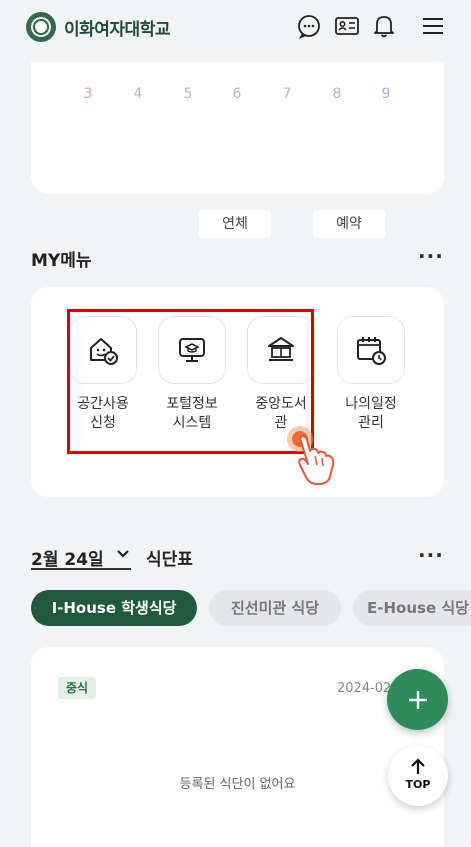 The width and height of the screenshot is (471, 847). Describe the element at coordinates (347, 26) in the screenshot. I see `id-card-icon` at that location.